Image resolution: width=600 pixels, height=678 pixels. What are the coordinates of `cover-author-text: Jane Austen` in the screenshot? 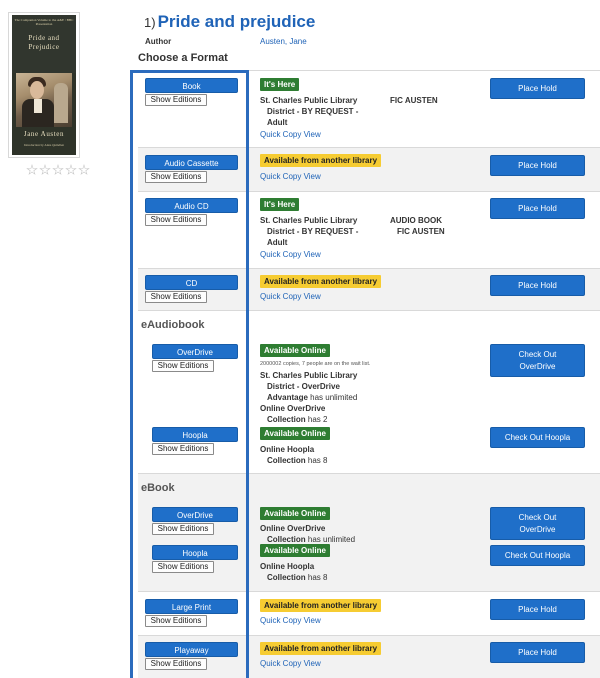 It's located at (44, 134).